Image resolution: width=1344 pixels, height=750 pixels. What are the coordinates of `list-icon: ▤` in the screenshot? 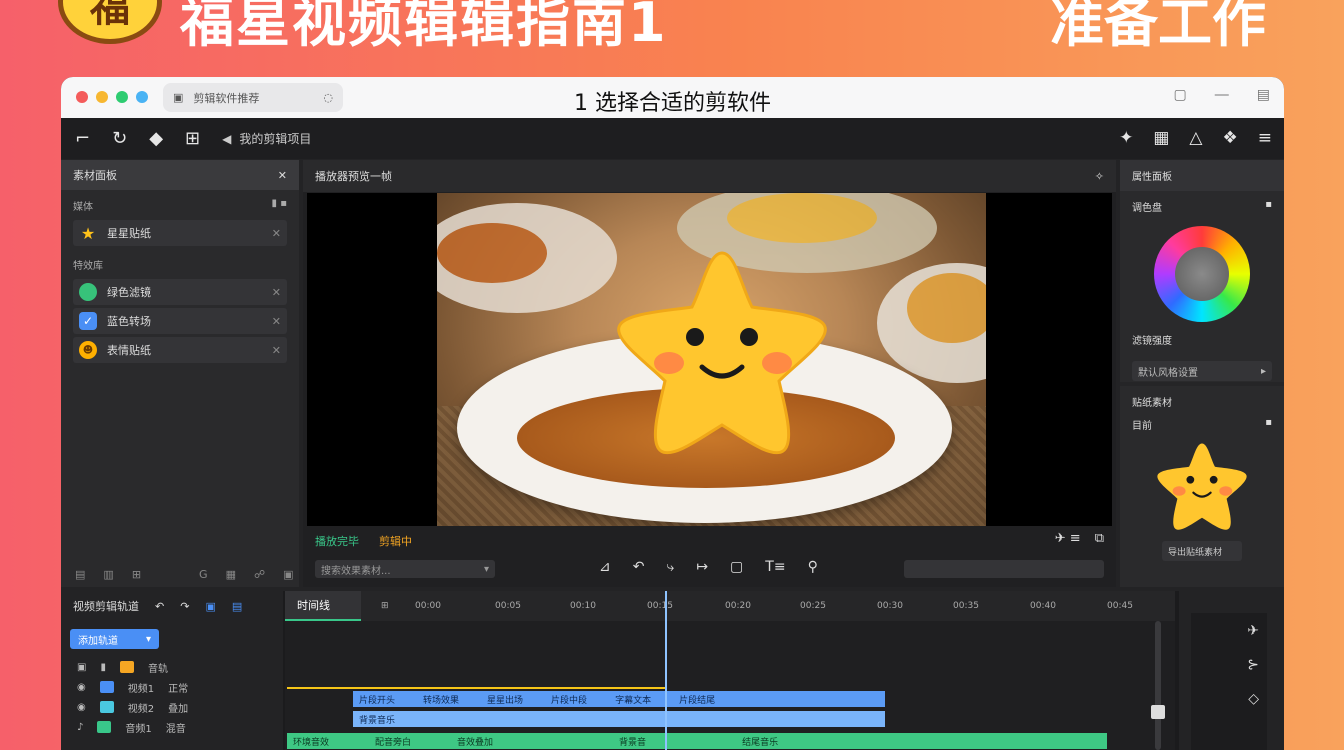 It's located at (80, 574).